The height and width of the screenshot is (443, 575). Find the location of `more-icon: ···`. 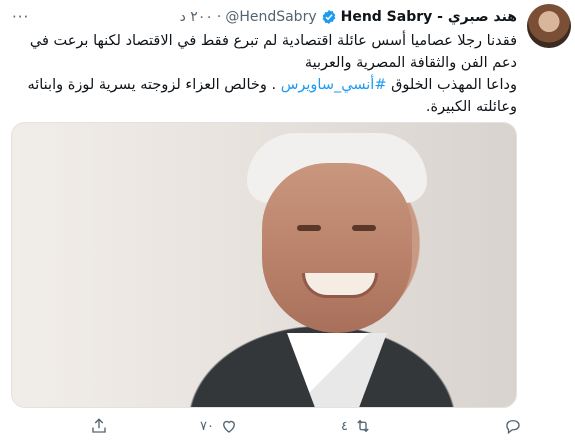

more-icon: ··· is located at coordinates (20, 17).